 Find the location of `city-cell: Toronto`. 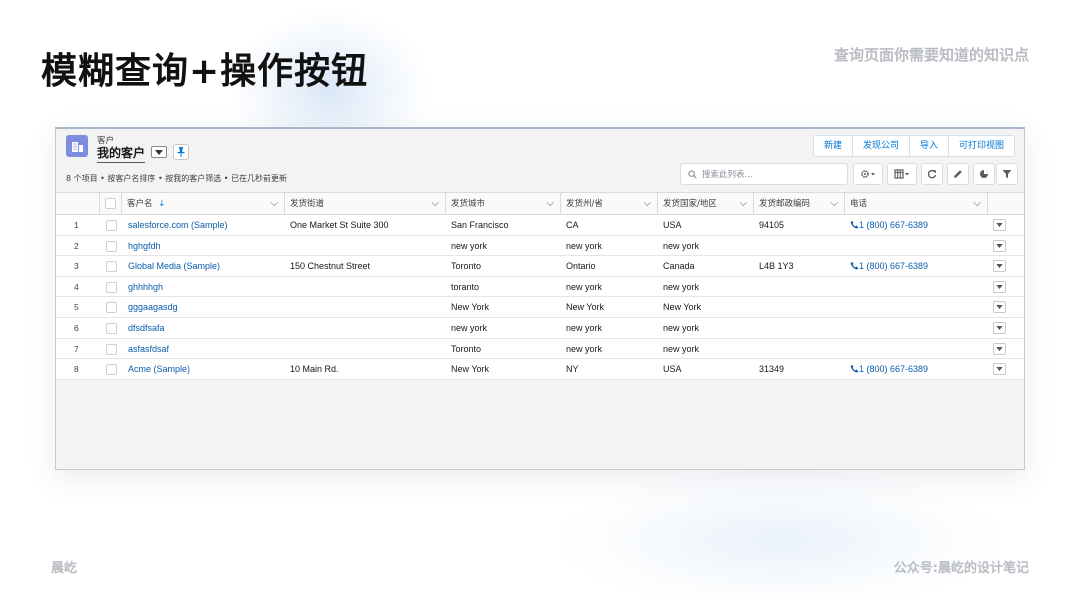

city-cell: Toronto is located at coordinates (466, 348).